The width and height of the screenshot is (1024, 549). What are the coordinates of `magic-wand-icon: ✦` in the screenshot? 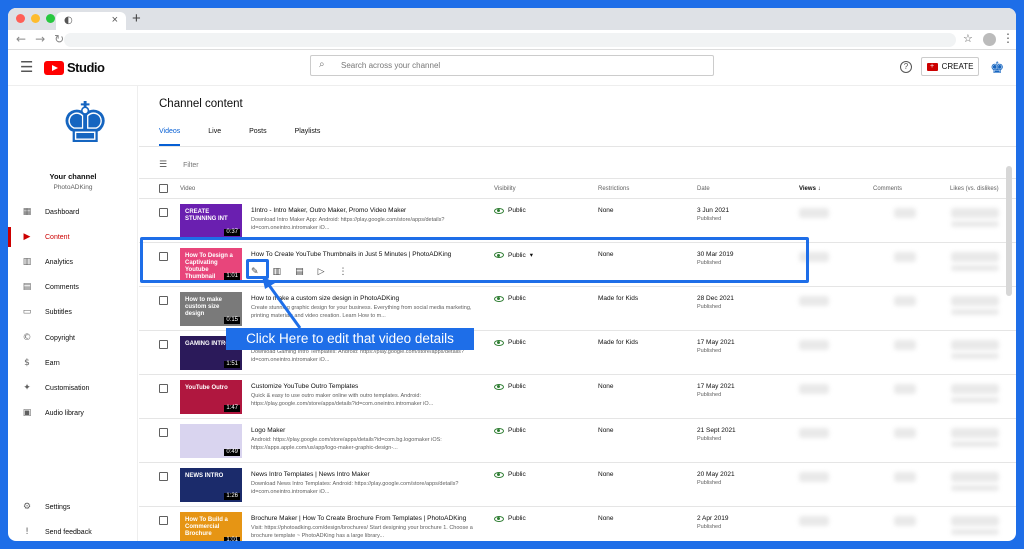 It's located at (27, 388).